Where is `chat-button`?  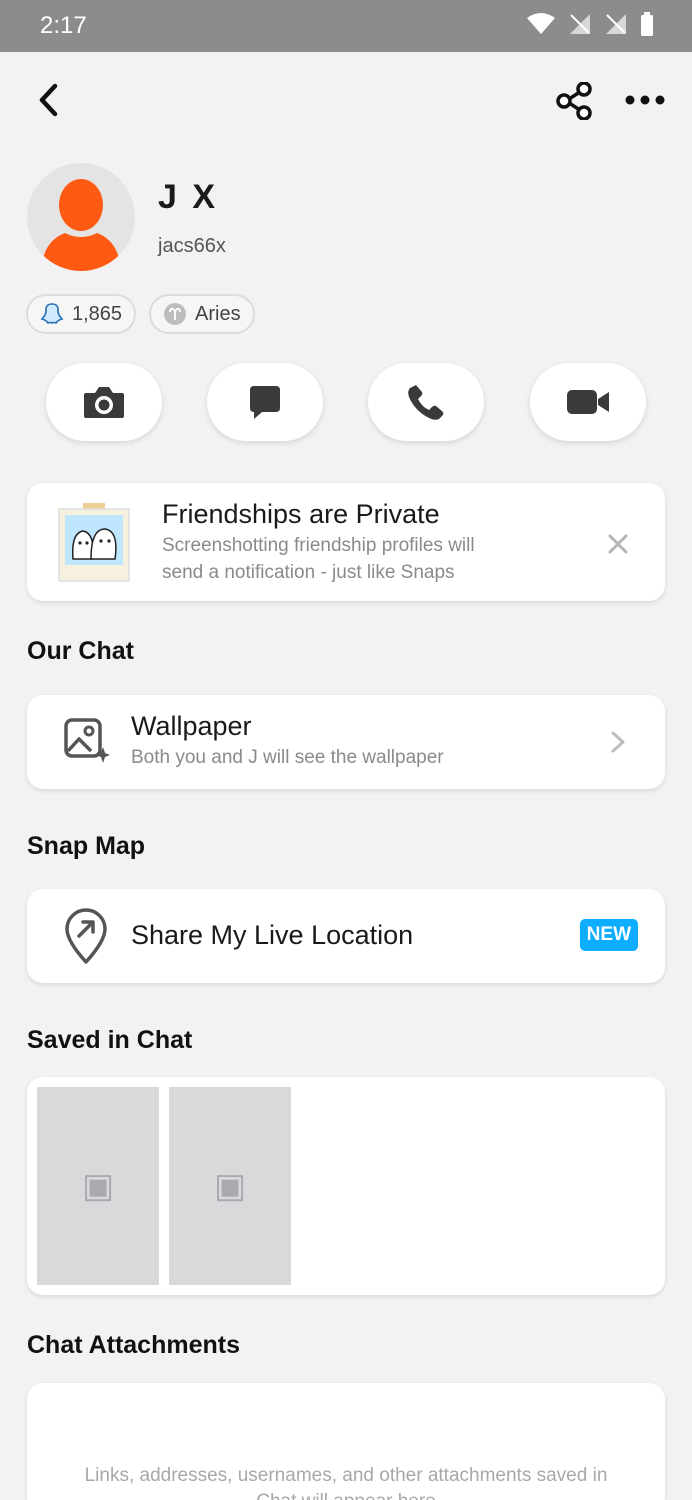
chat-button is located at coordinates (265, 402).